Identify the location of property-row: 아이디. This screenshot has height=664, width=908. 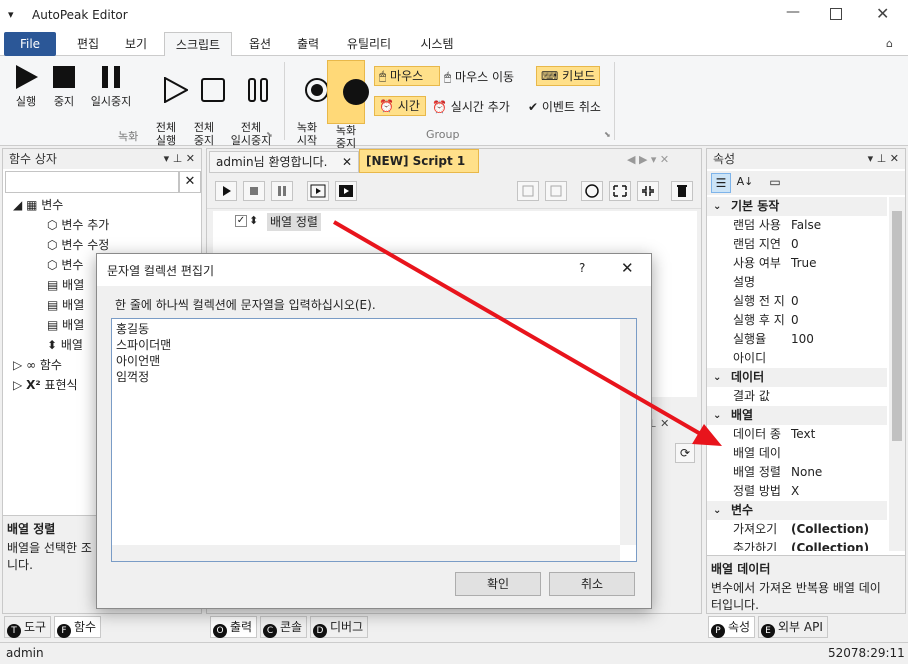
(797, 358).